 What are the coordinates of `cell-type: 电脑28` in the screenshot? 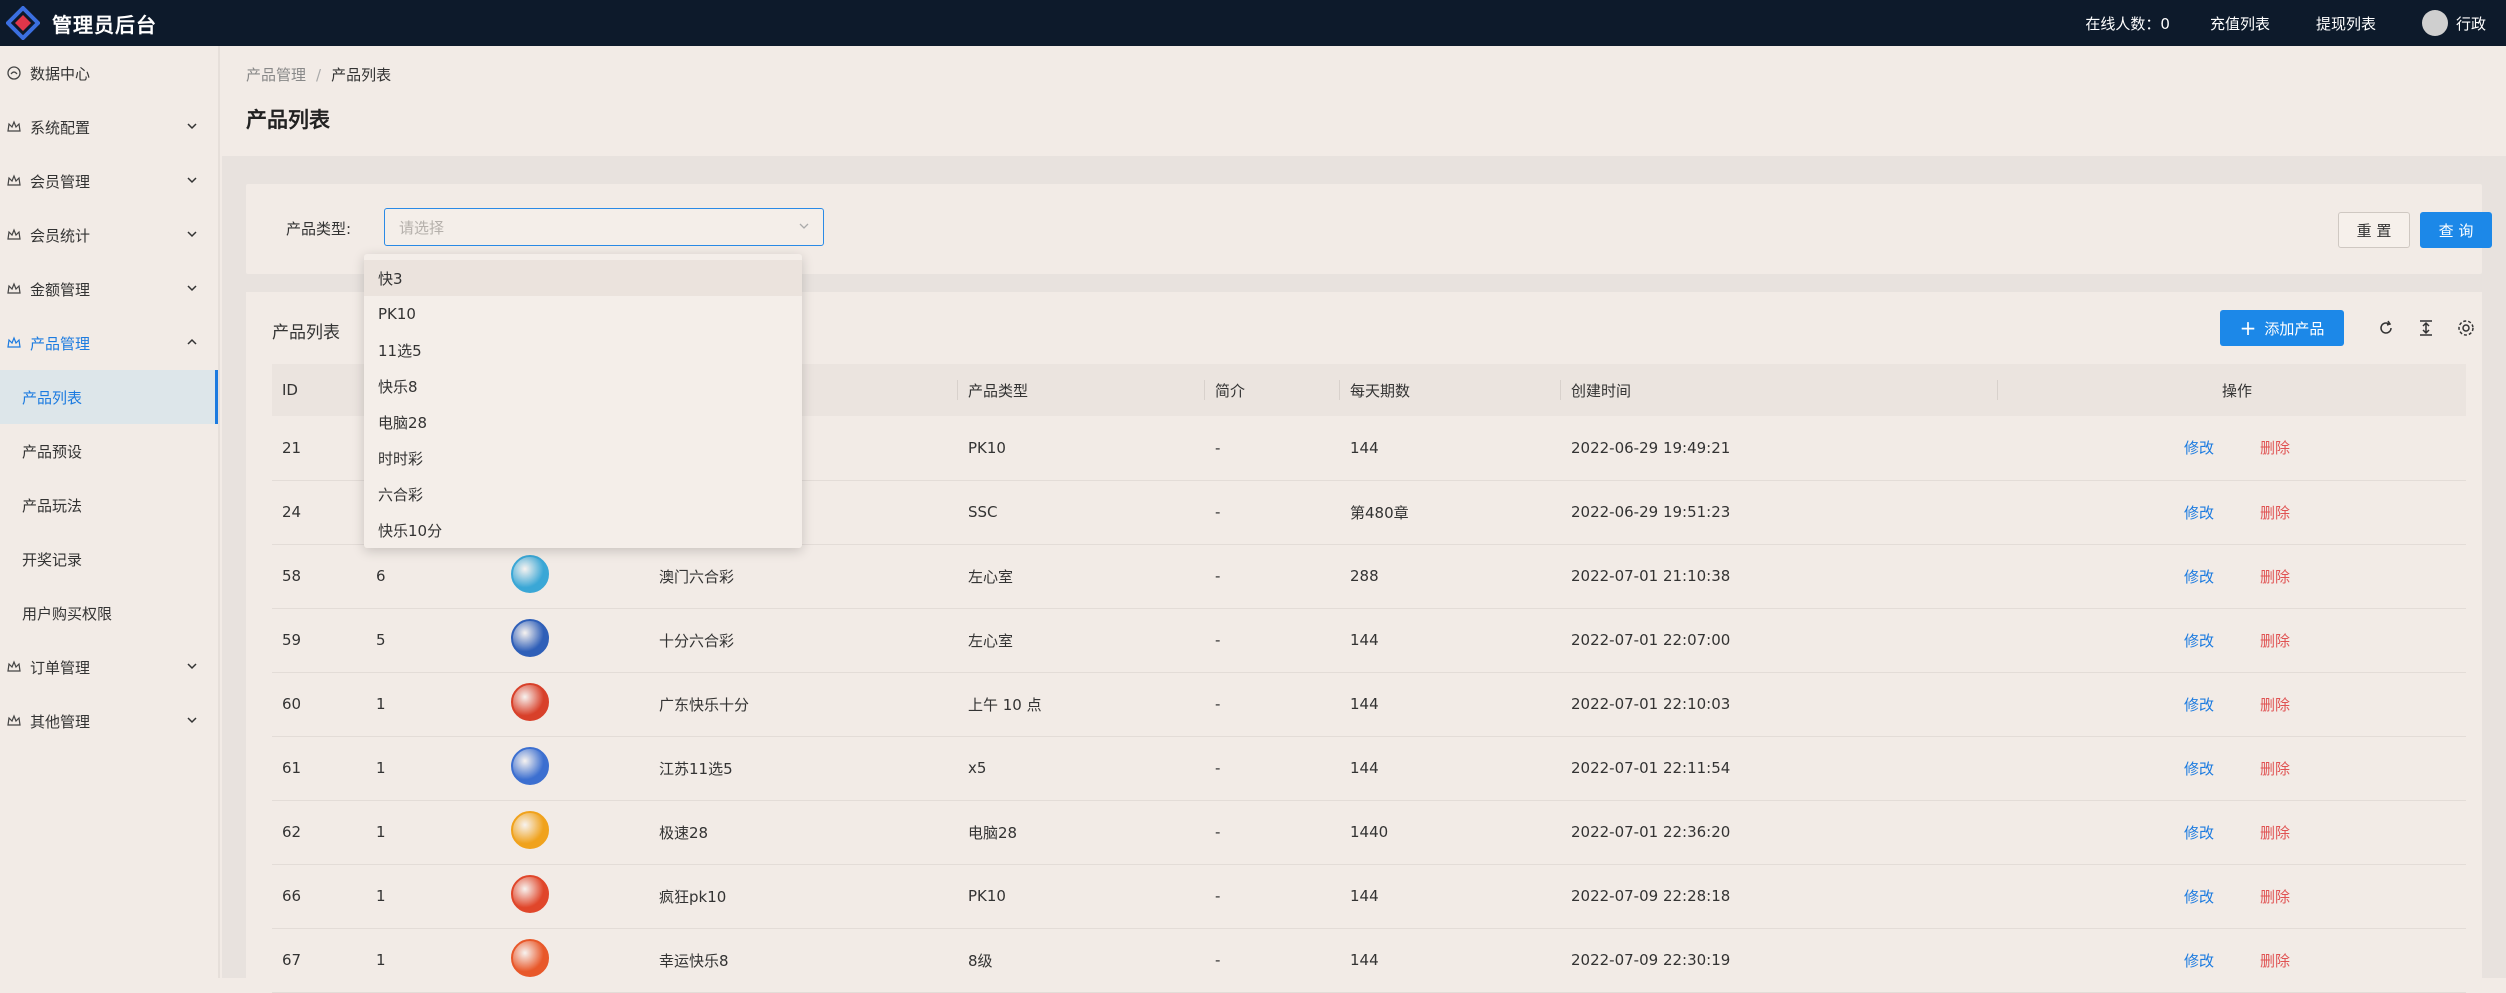 It's located at (1081, 832).